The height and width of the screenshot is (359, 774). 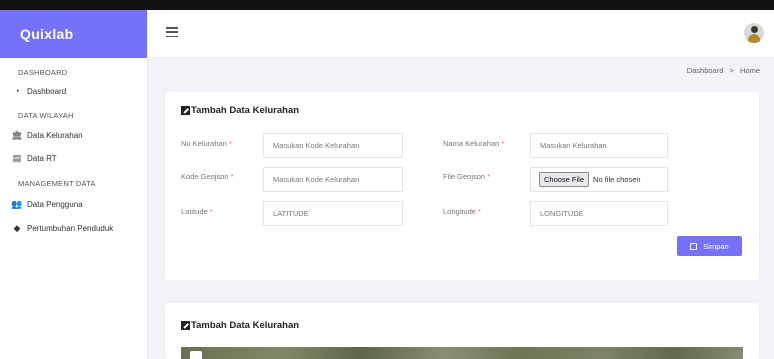 I want to click on latitude-input: LATITUDE, so click(x=333, y=213).